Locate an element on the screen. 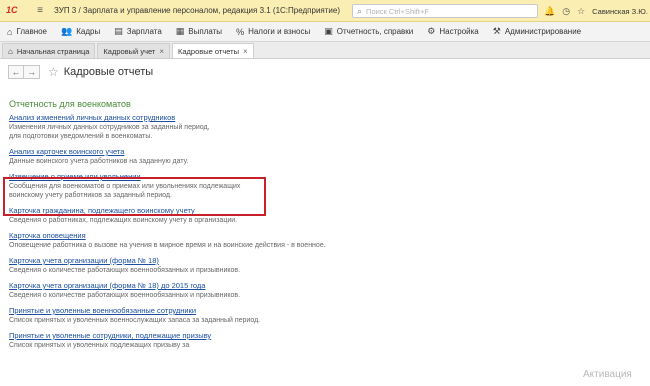 This screenshot has height=386, width=650. menu-item: ▦ Выплаты is located at coordinates (199, 31).